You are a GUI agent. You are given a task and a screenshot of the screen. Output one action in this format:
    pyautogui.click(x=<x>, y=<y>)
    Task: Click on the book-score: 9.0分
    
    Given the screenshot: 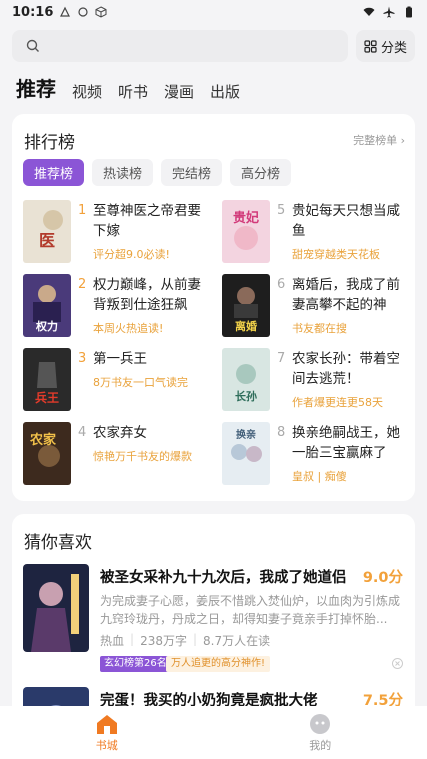 What is the action you would take?
    pyautogui.click(x=382, y=578)
    